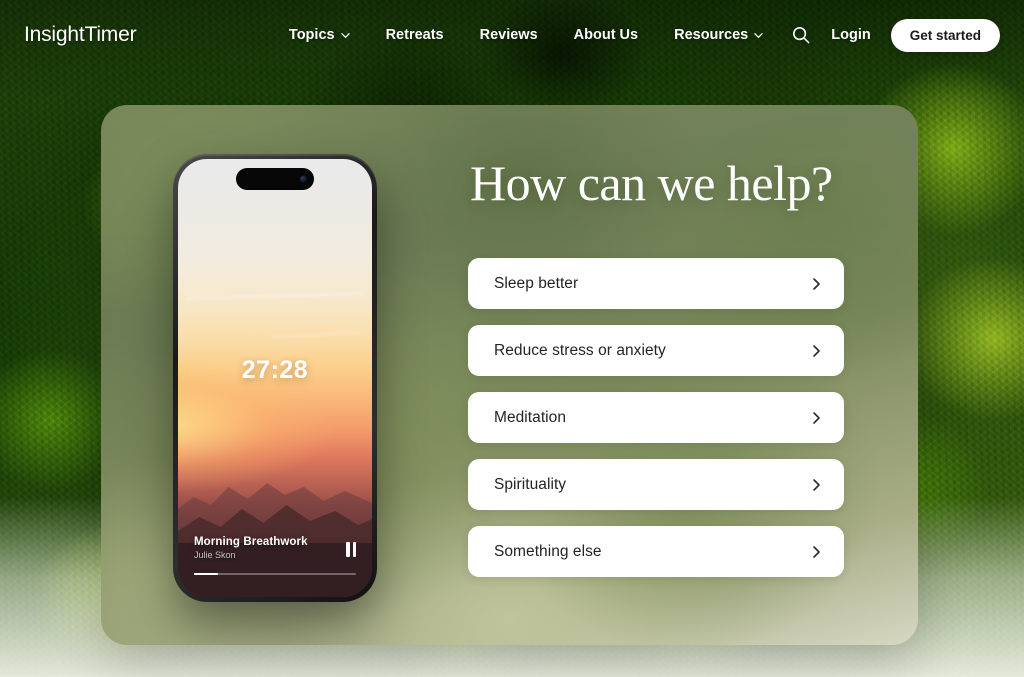 This screenshot has height=677, width=1024. I want to click on player-row: Morning Breathwork Julie Skon, so click(275, 548).